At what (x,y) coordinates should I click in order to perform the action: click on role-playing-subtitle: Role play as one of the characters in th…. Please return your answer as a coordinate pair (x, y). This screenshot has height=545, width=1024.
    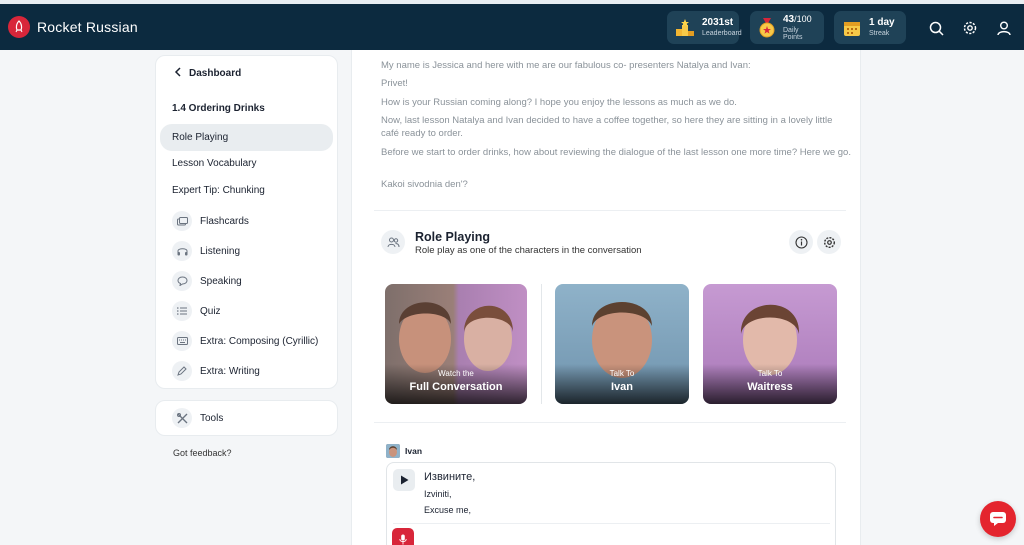
    Looking at the image, I should click on (528, 250).